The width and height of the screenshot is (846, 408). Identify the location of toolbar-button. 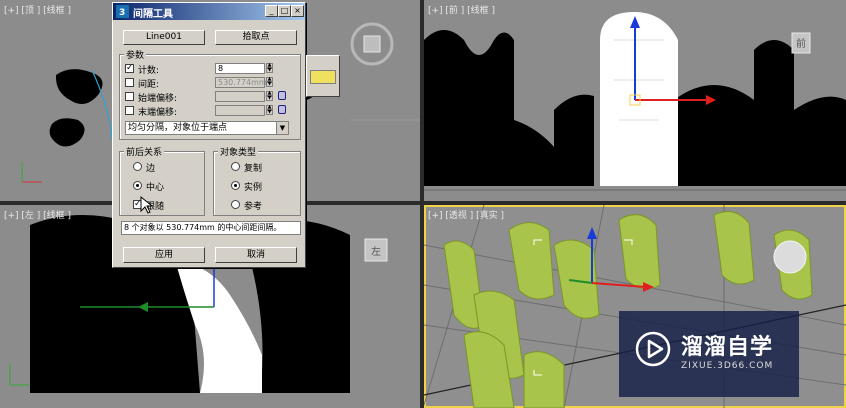
(323, 77).